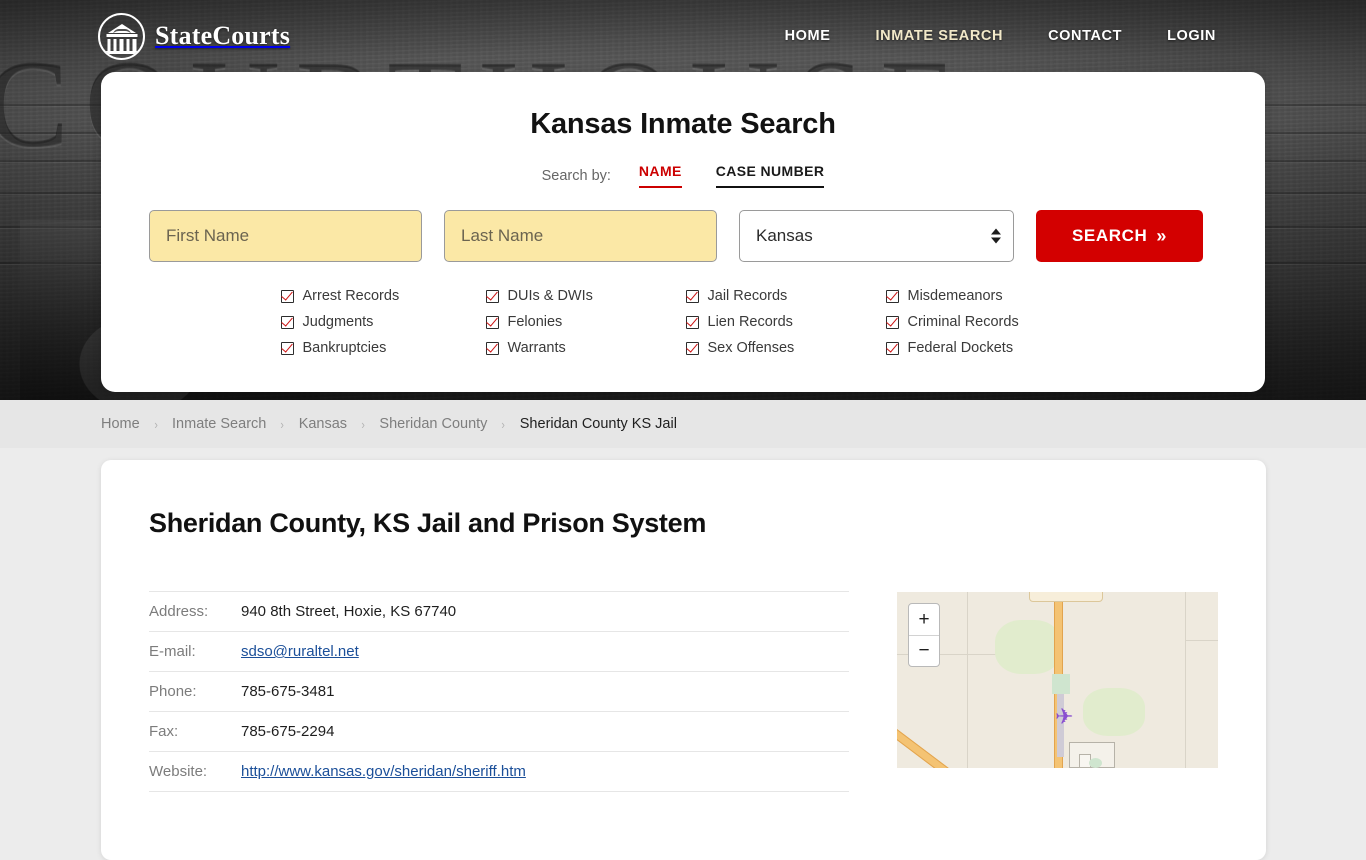 Image resolution: width=1366 pixels, height=860 pixels. Describe the element at coordinates (1109, 235) in the screenshot. I see `search-button-label: SEARCH` at that location.